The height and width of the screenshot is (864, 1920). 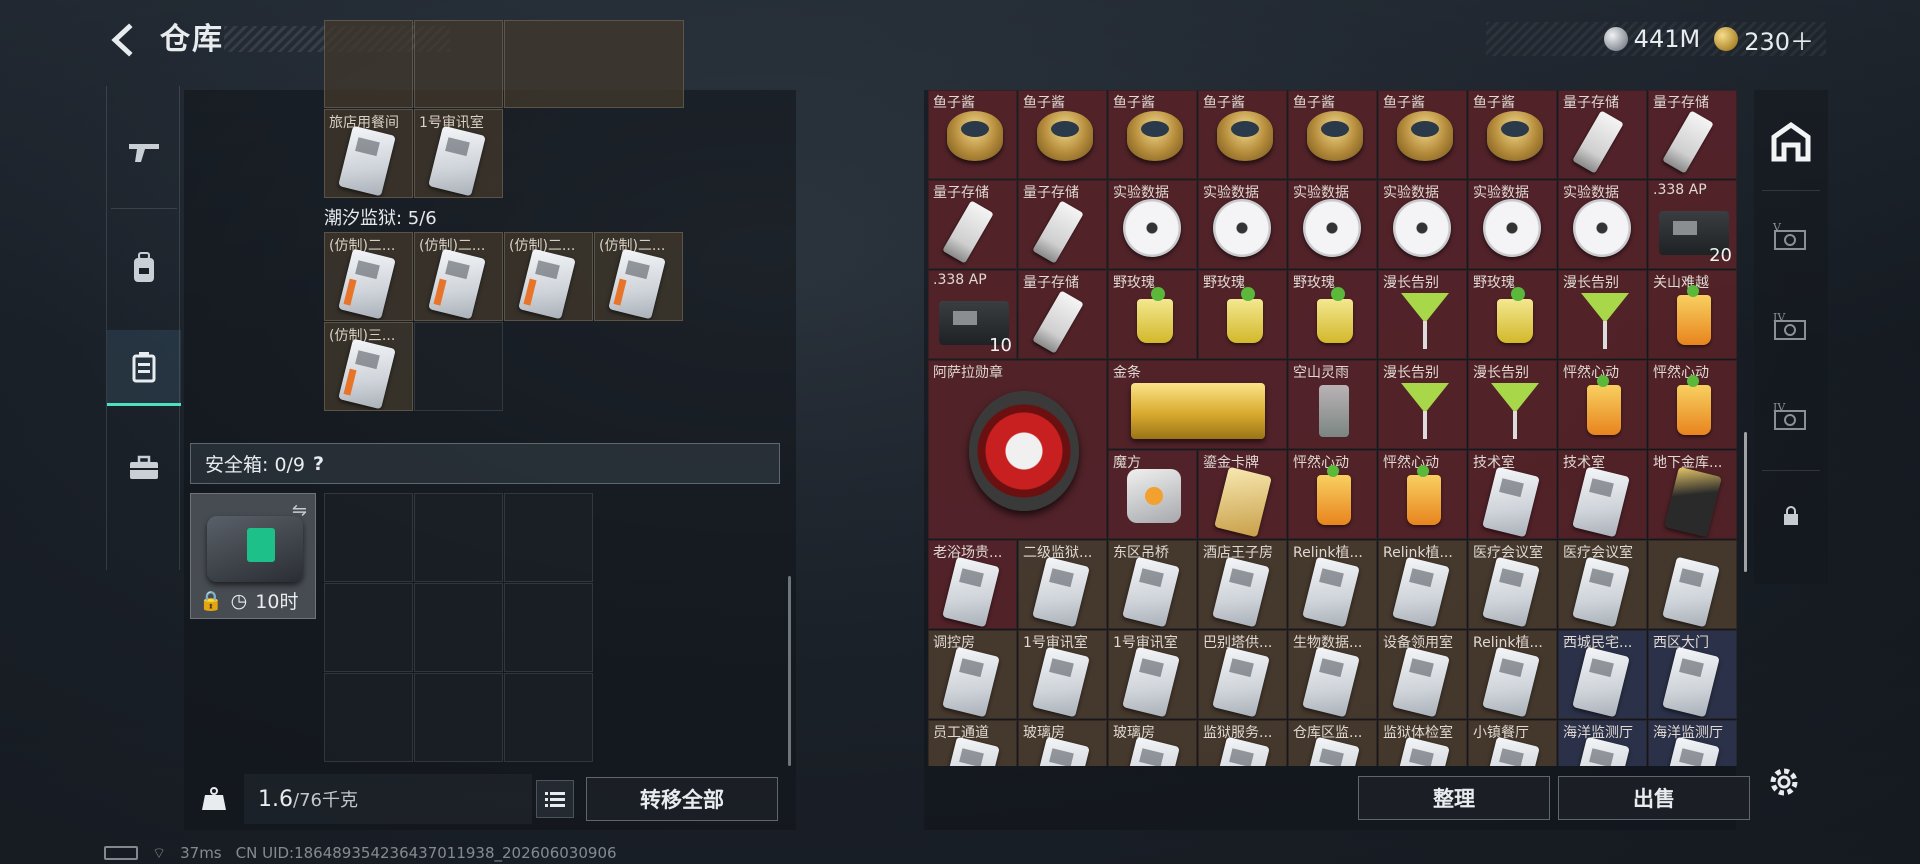 What do you see at coordinates (972, 743) in the screenshot?
I see `inventory-item: 员工通道` at bounding box center [972, 743].